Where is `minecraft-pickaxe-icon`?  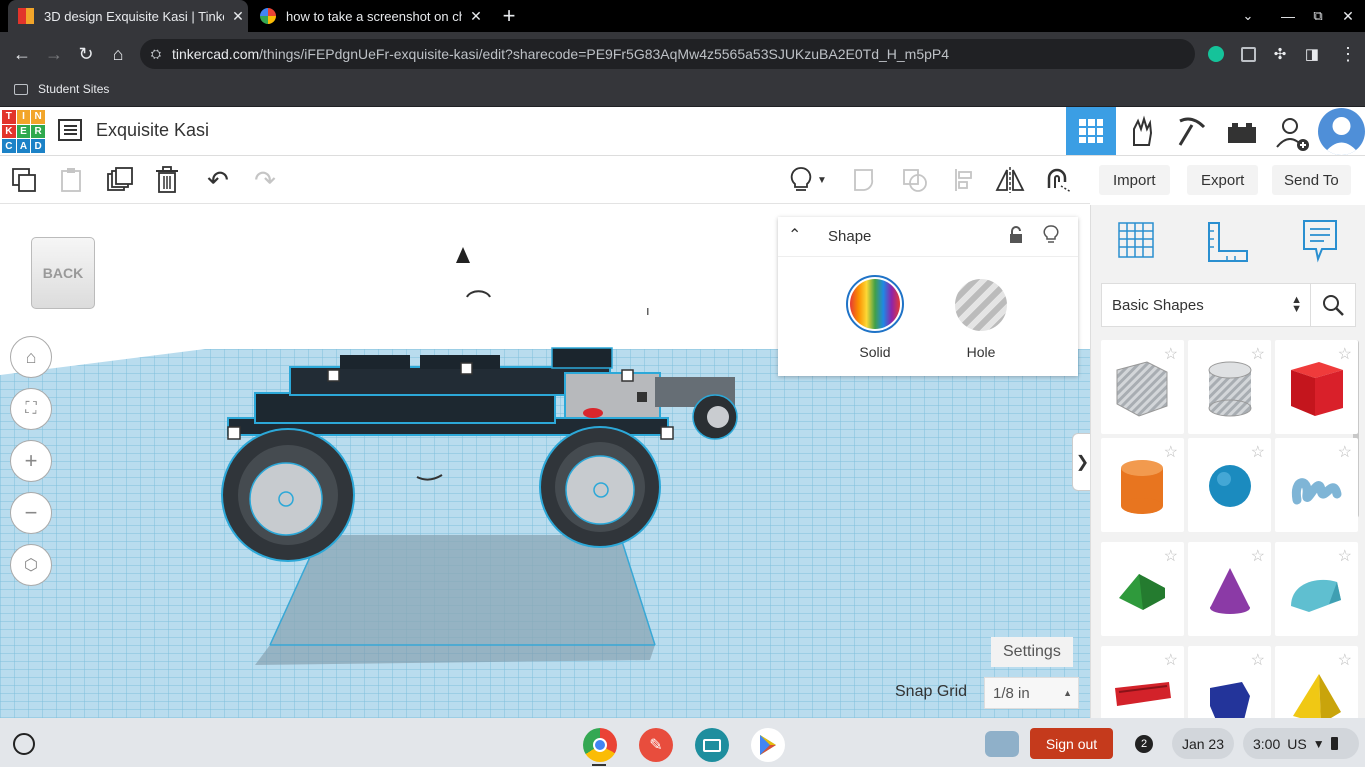
minecraft-pickaxe-icon is located at coordinates (1192, 132).